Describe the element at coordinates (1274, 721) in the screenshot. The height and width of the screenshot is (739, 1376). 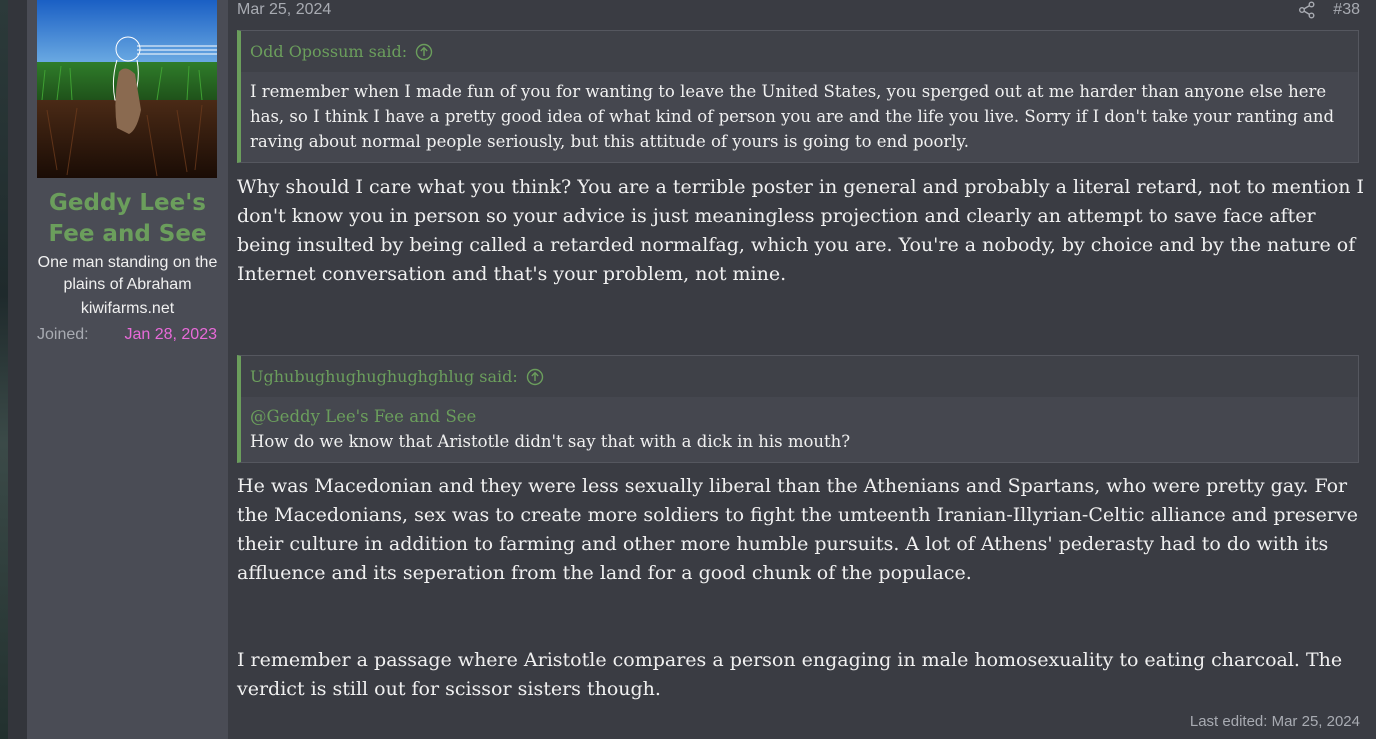
I see `last-edited: Last edited: Mar 25, 2024` at that location.